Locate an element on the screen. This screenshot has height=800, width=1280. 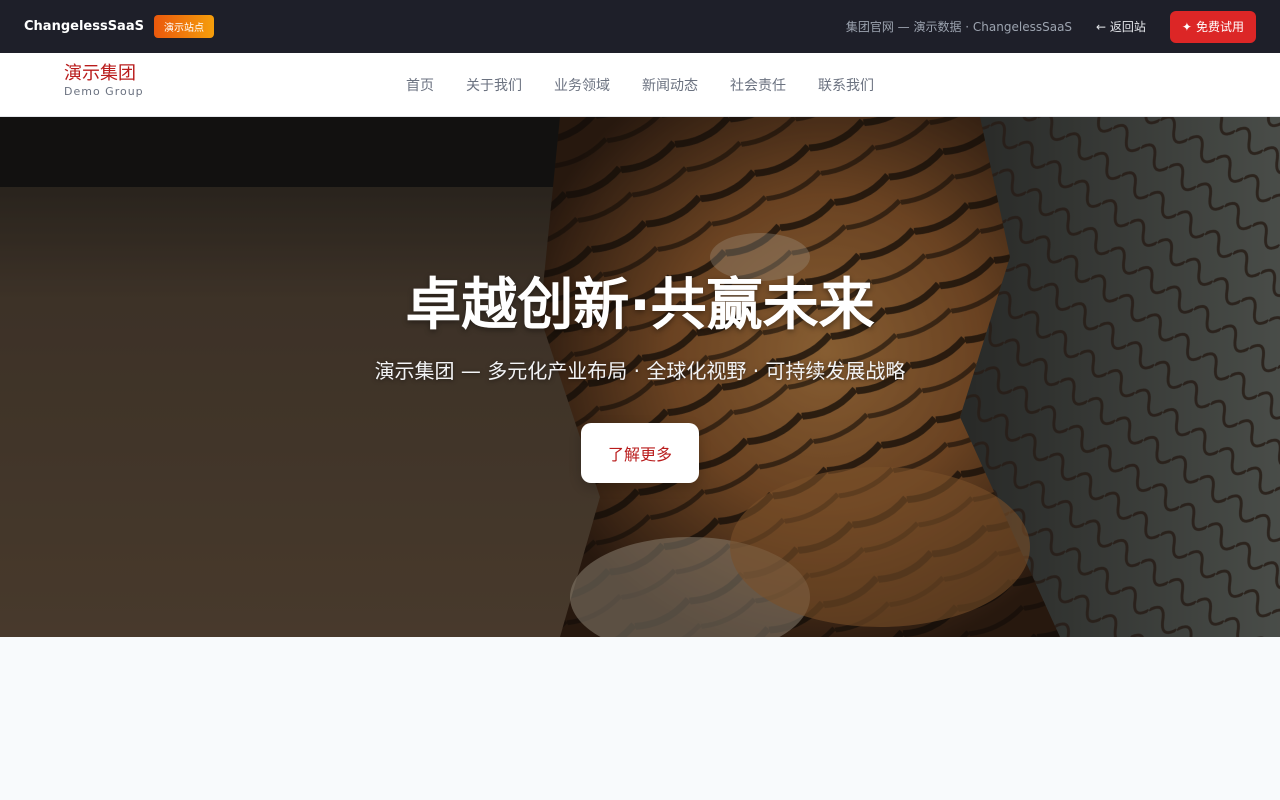
main-menu: 首页 关于我们 业务领域 新闻动态 社会责任 联系我们 is located at coordinates (640, 84).